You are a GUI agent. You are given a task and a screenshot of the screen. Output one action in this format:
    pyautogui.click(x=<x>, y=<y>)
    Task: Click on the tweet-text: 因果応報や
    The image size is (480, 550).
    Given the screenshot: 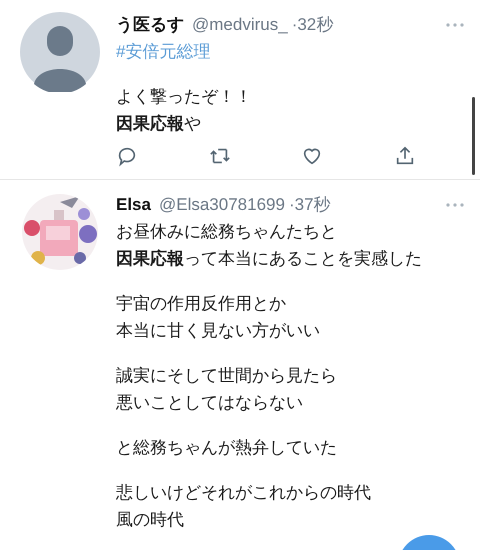 What is the action you would take?
    pyautogui.click(x=158, y=124)
    